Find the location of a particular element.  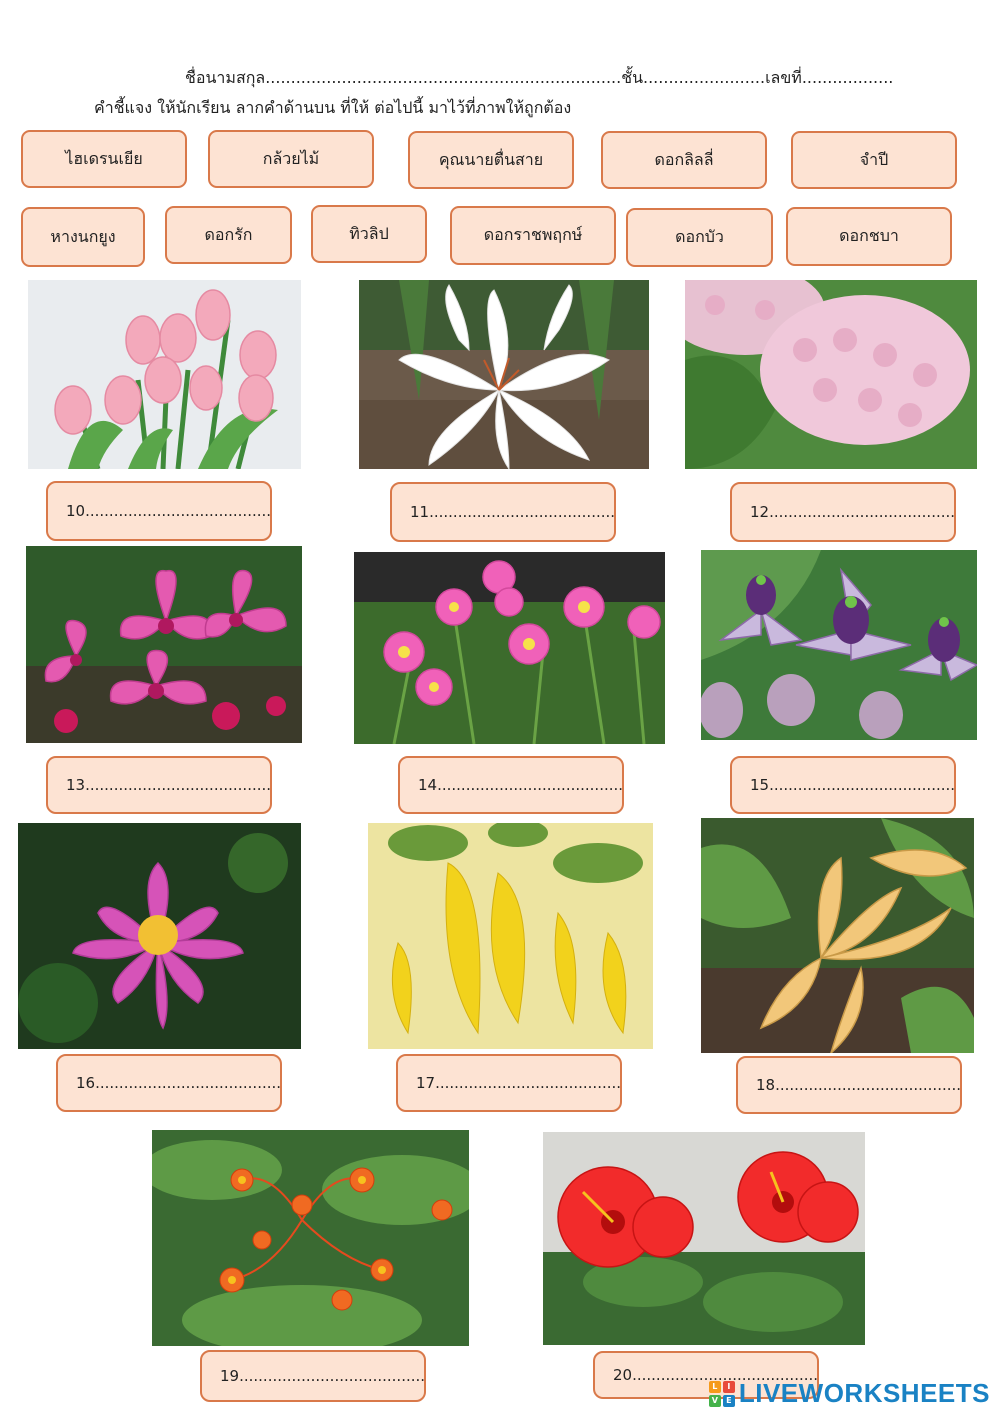

lotus-photo is located at coordinates (159, 936).